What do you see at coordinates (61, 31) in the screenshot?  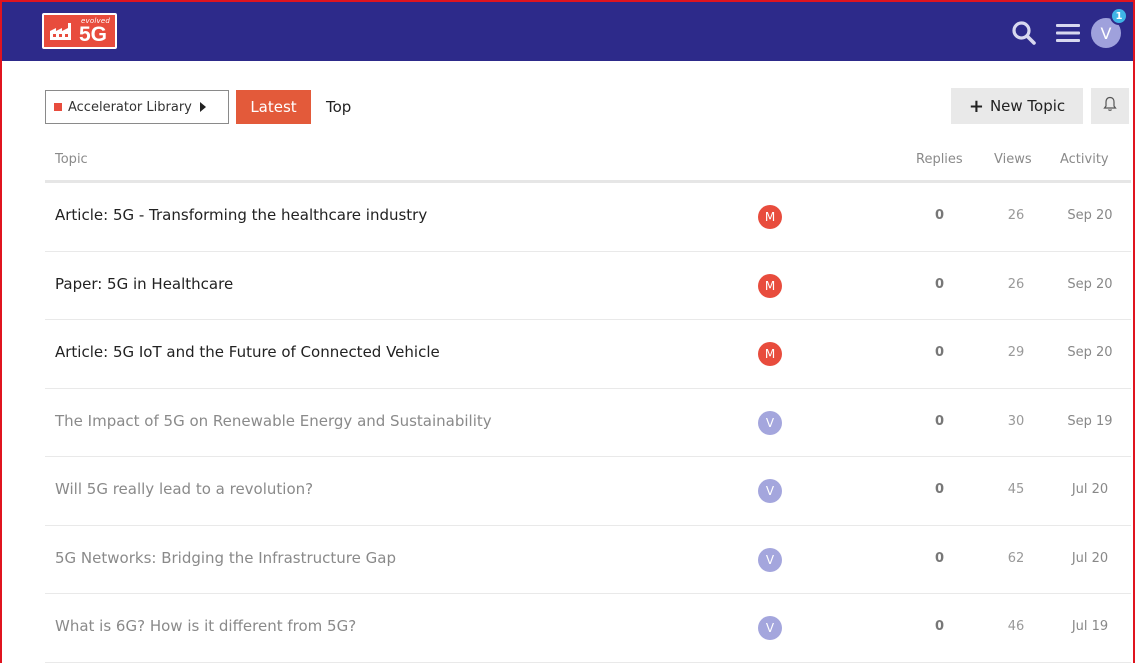 I see `factory-icon` at bounding box center [61, 31].